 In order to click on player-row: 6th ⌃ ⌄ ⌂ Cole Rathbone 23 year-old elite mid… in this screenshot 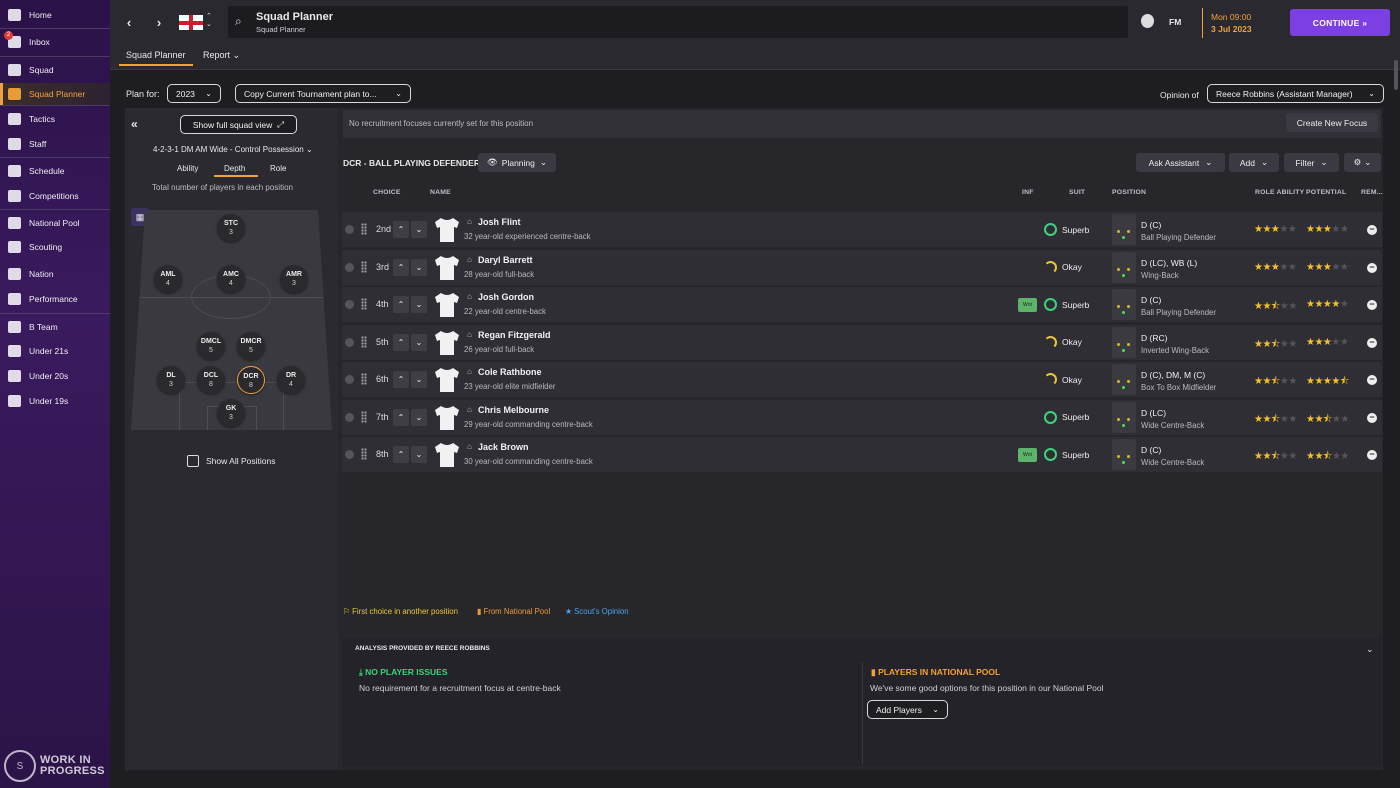, I will do `click(862, 379)`.